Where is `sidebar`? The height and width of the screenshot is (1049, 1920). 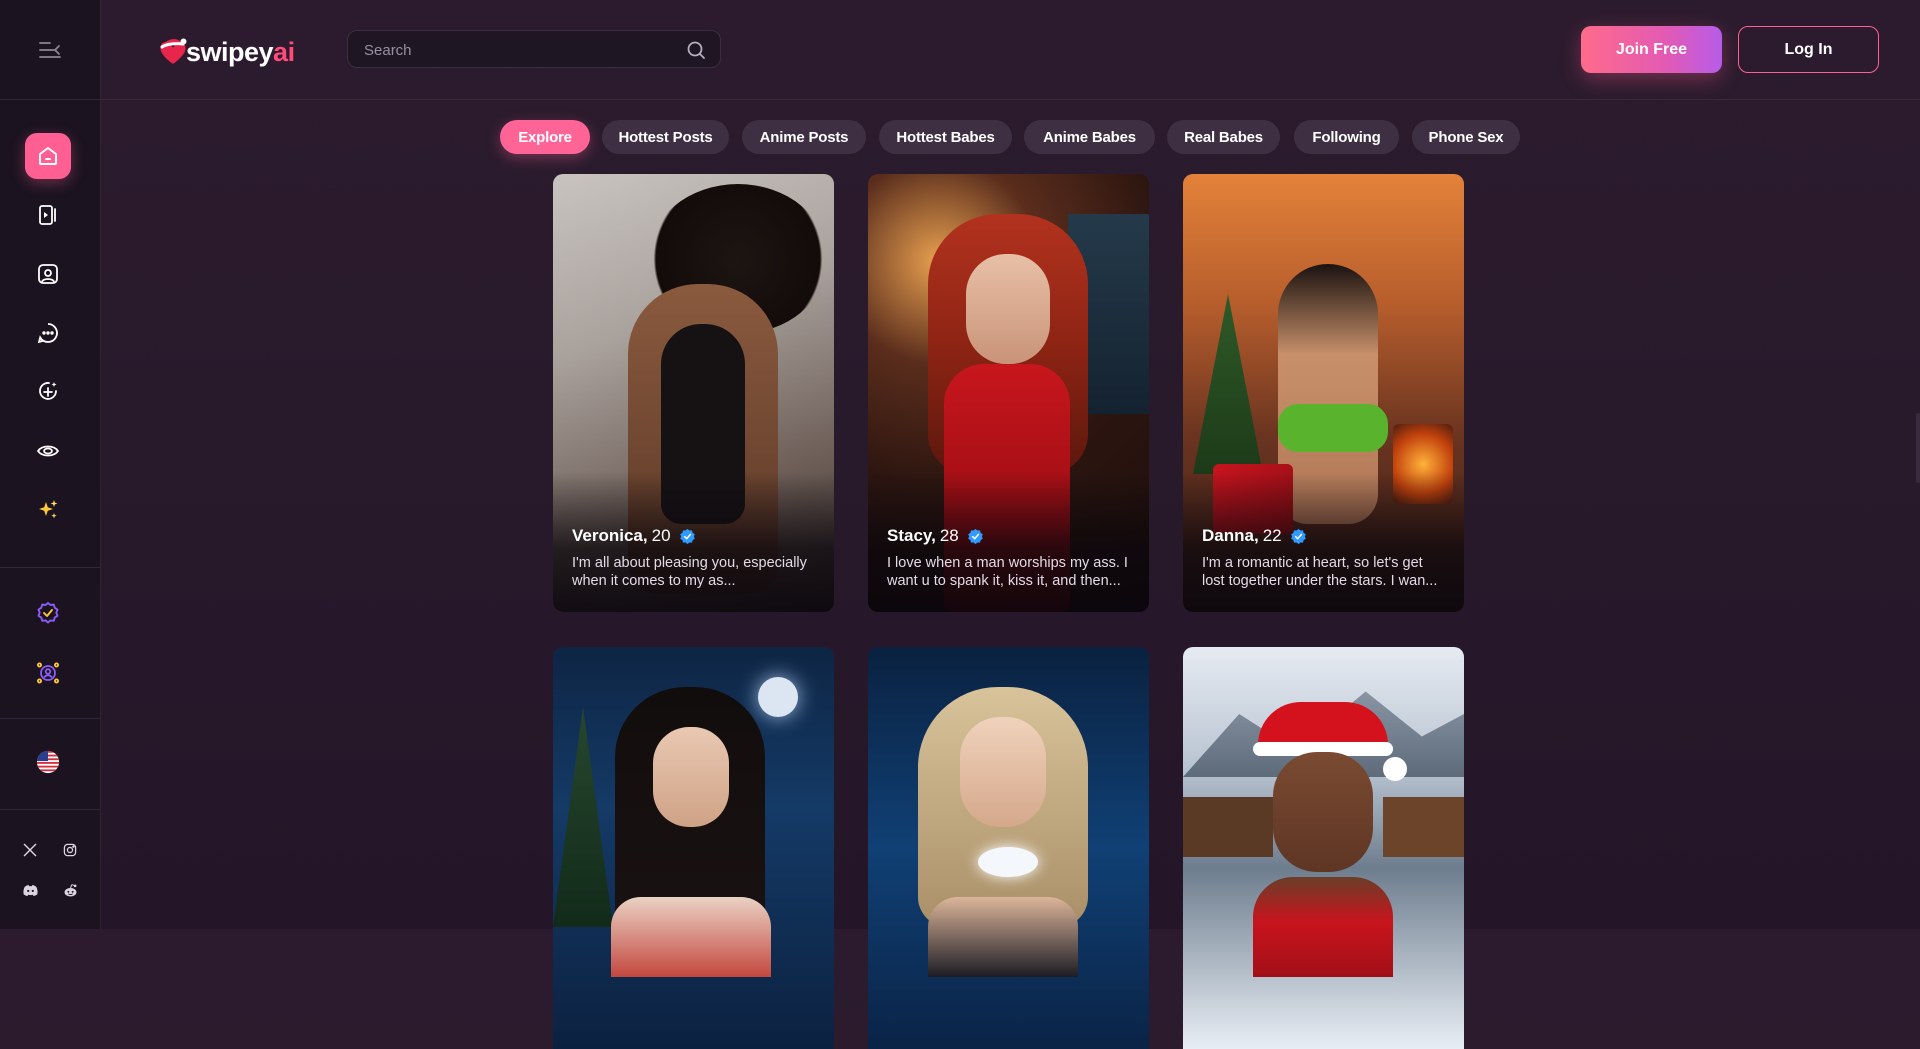 sidebar is located at coordinates (50, 464).